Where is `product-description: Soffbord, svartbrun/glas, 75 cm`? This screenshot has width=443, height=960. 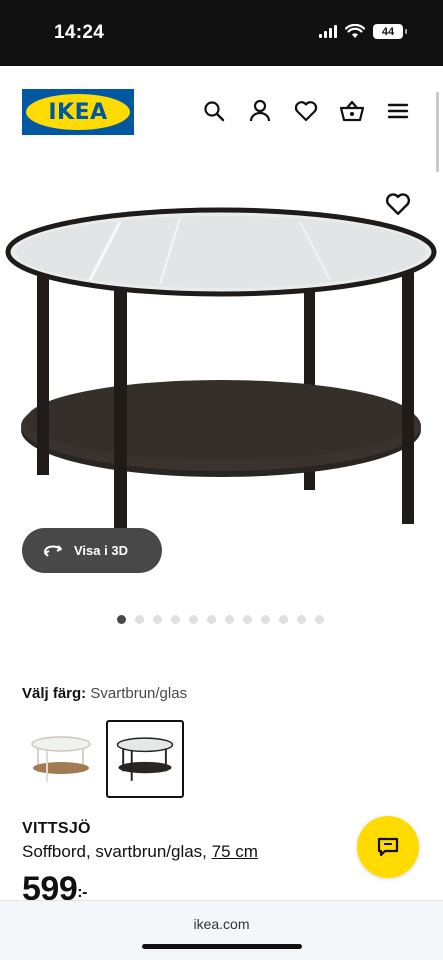 product-description: Soffbord, svartbrun/glas, 75 cm is located at coordinates (140, 852).